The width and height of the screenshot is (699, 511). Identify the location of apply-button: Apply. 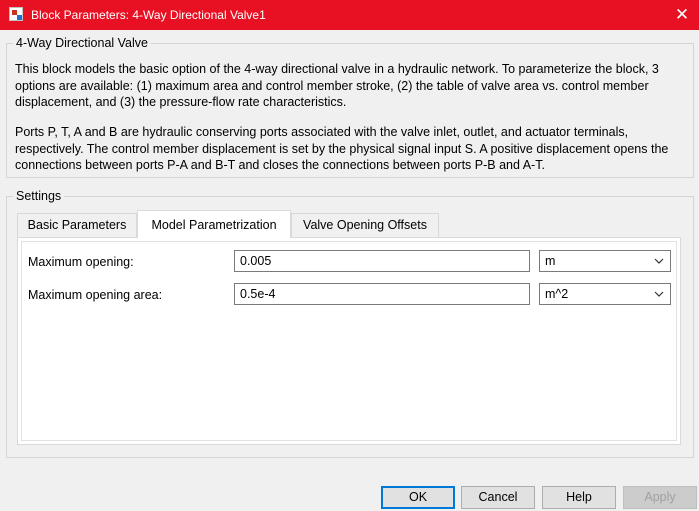
(660, 497).